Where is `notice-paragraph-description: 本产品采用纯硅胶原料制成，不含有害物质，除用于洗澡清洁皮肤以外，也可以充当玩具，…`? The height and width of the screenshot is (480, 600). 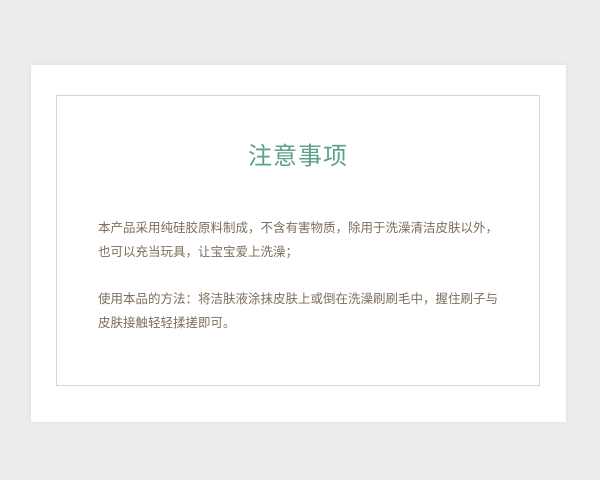
notice-paragraph-description: 本产品采用纯硅胶原料制成，不含有害物质，除用于洗澡清洁皮肤以外，也可以充当玩具，… is located at coordinates (298, 239).